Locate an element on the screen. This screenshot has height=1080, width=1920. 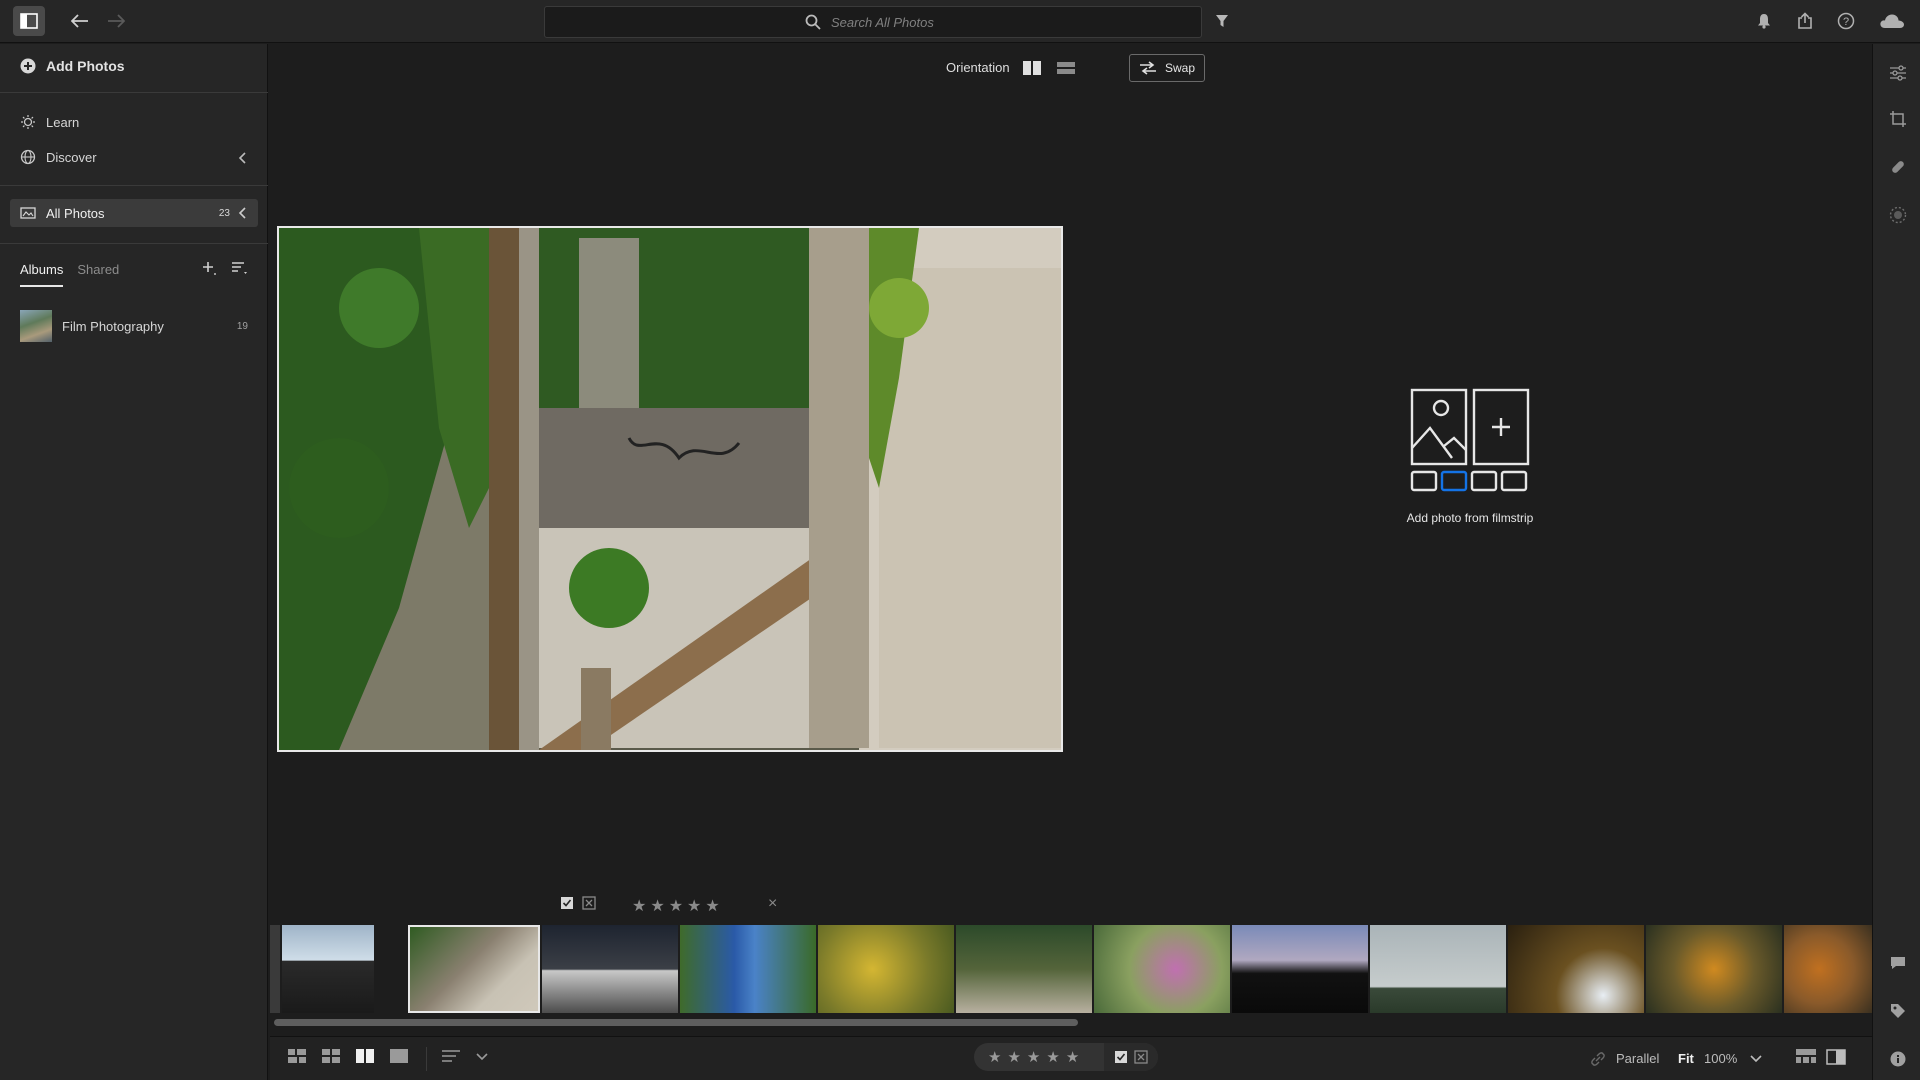
keywords-button is located at coordinates (1898, 1011).